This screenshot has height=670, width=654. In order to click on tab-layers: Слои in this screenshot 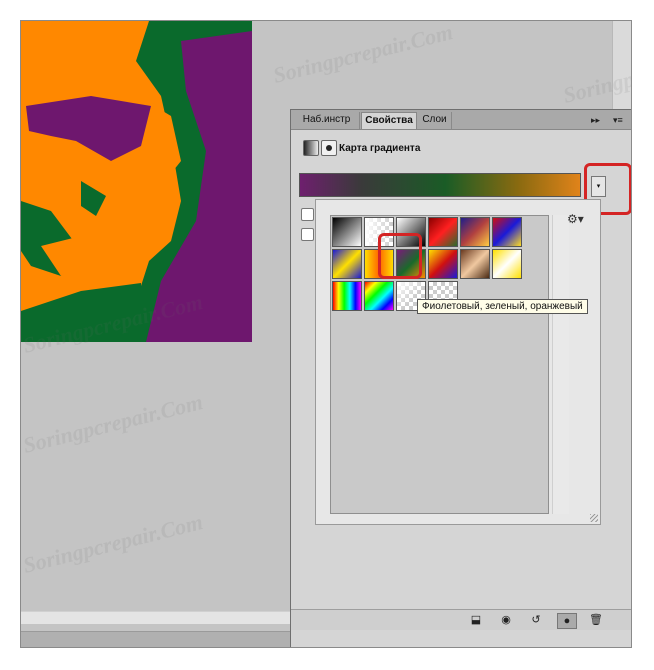, I will do `click(435, 120)`.